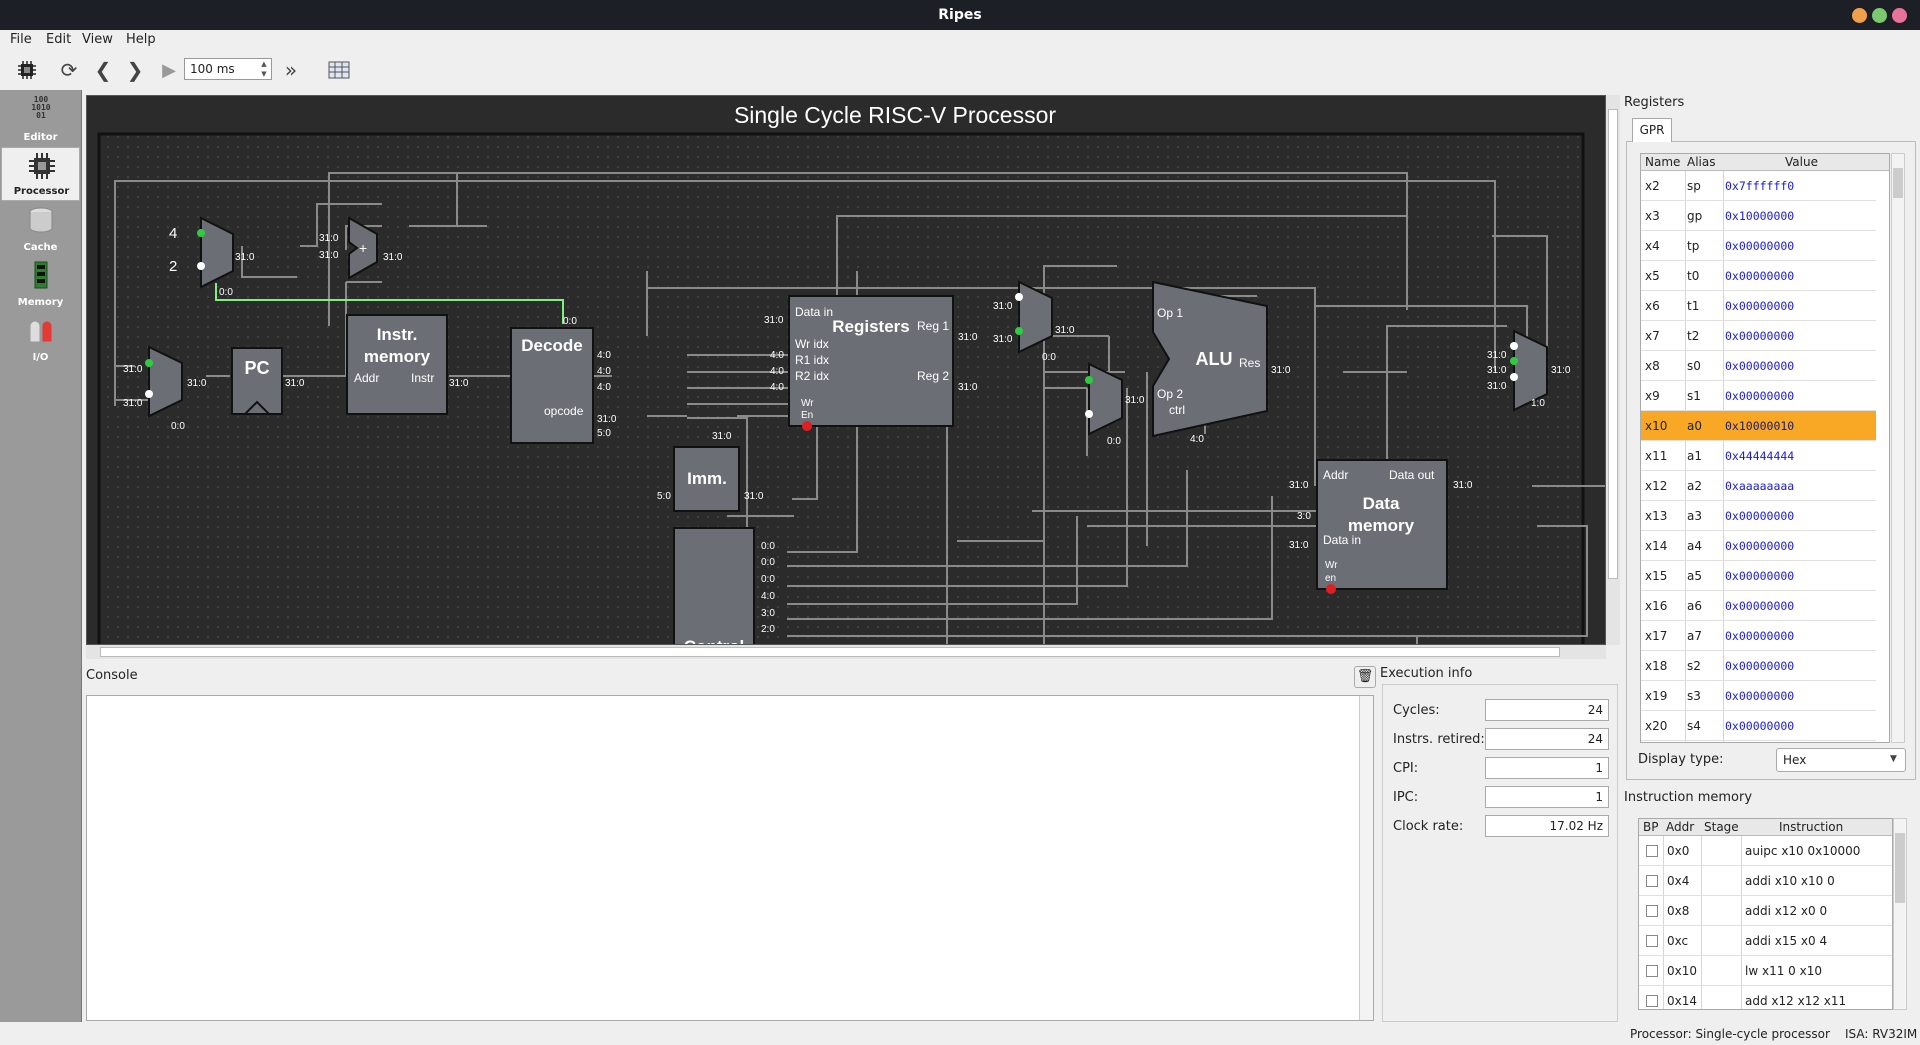  What do you see at coordinates (1426, 673) in the screenshot?
I see `execution-info-label: Execution info` at bounding box center [1426, 673].